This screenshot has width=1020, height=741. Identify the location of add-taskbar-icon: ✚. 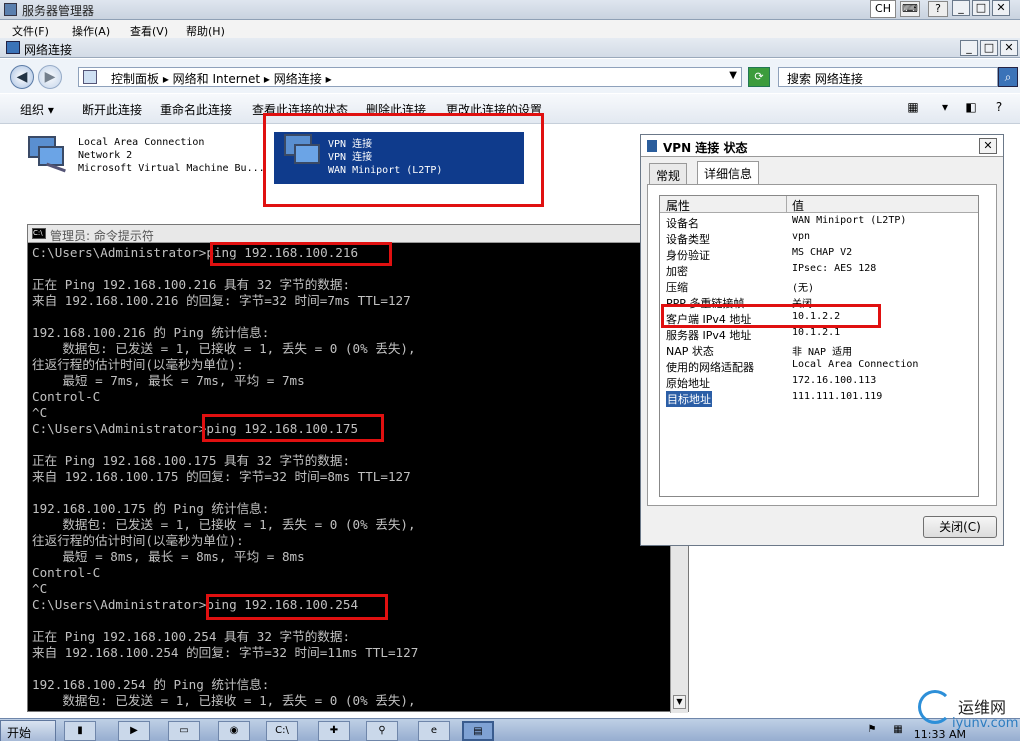
(334, 731).